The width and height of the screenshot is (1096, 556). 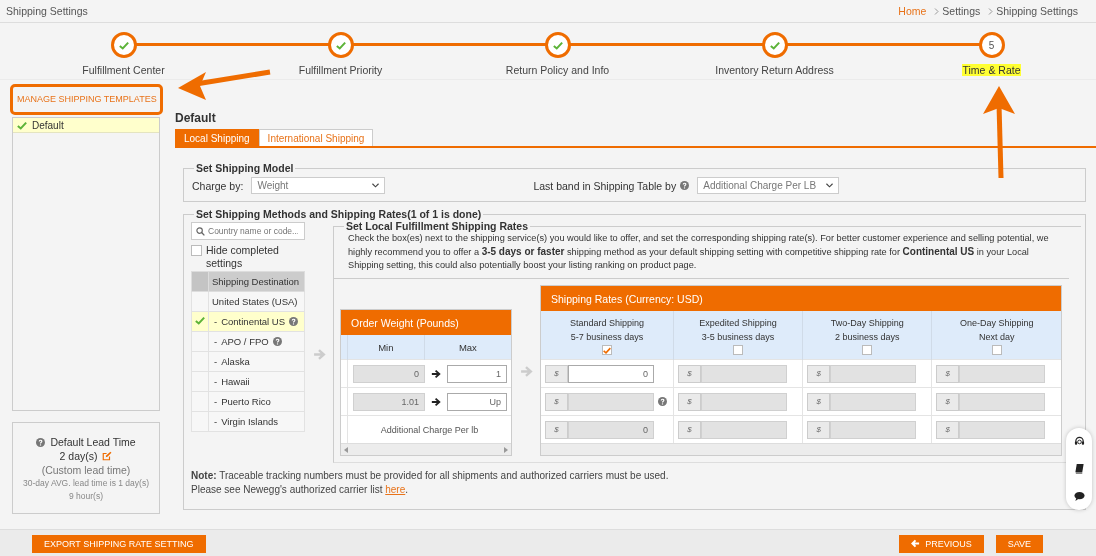 What do you see at coordinates (245, 168) in the screenshot?
I see `section-title: Set Shipping Model` at bounding box center [245, 168].